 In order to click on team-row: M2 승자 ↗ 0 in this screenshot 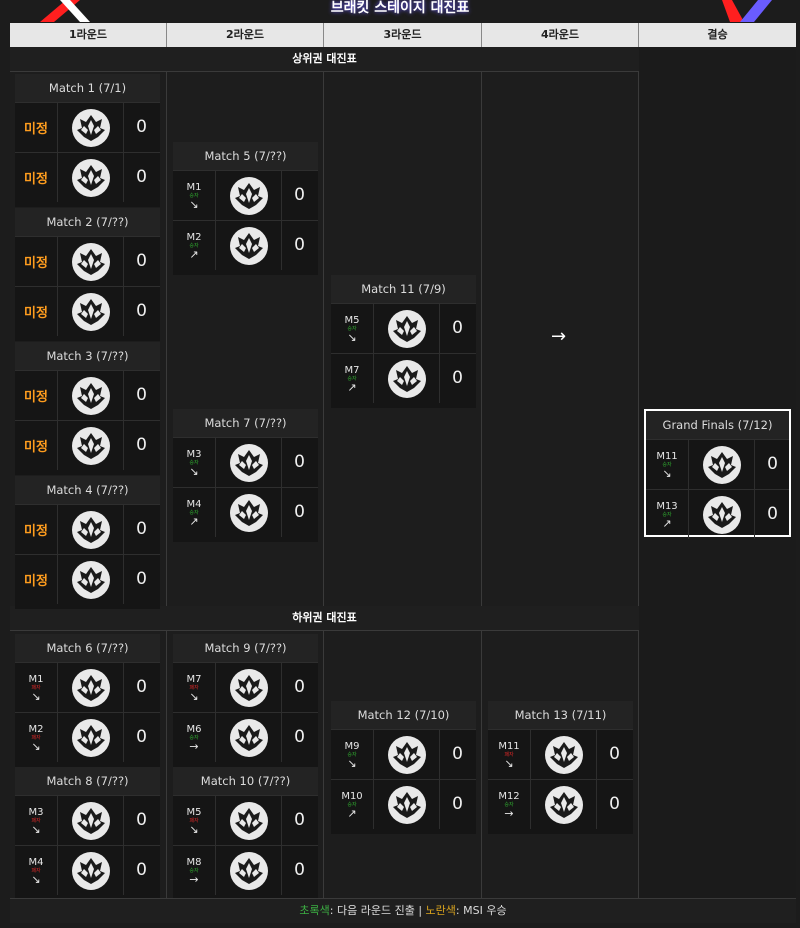, I will do `click(245, 245)`.